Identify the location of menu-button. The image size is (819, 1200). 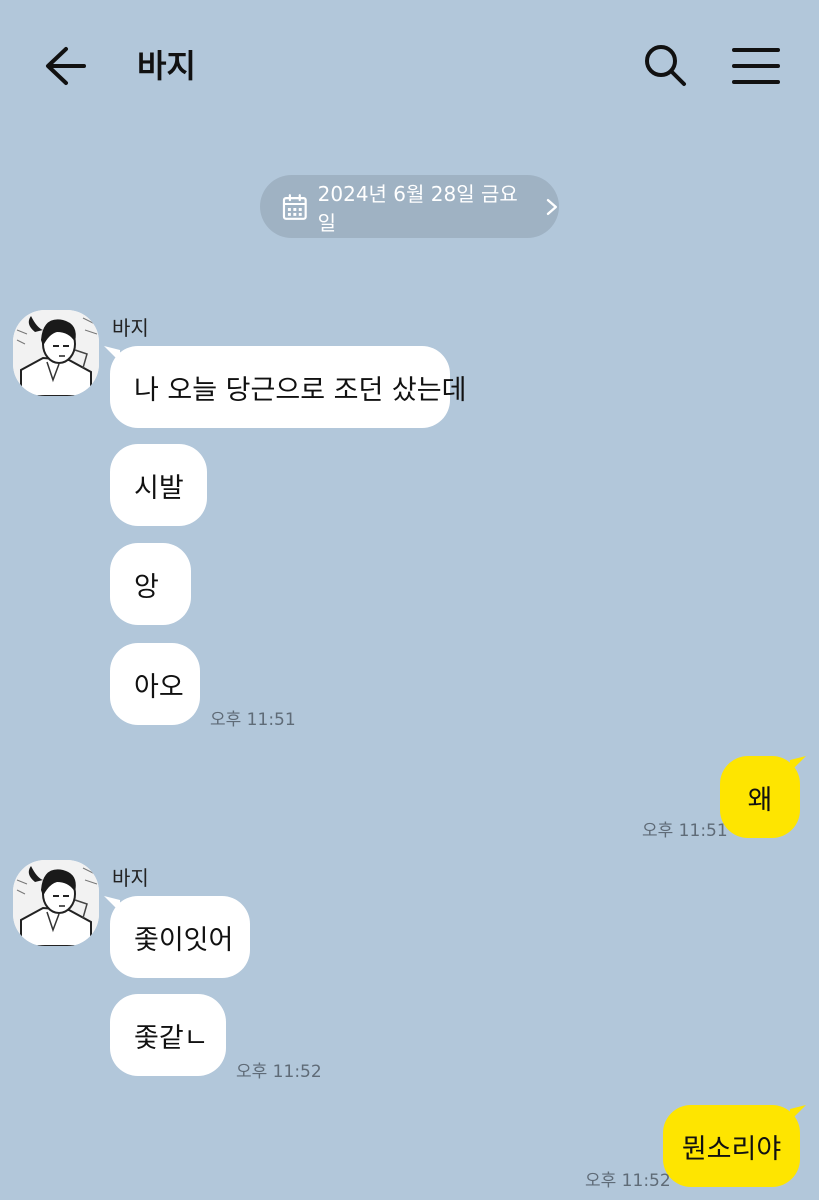
(756, 66).